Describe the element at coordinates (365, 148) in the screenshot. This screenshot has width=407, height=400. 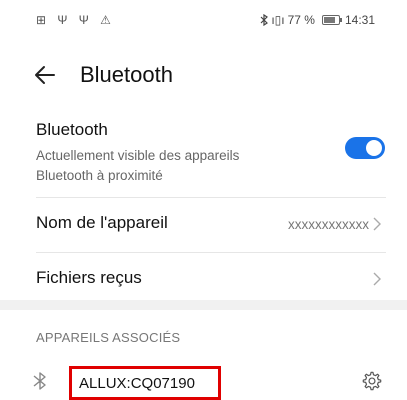
I see `bluetooth-toggle` at that location.